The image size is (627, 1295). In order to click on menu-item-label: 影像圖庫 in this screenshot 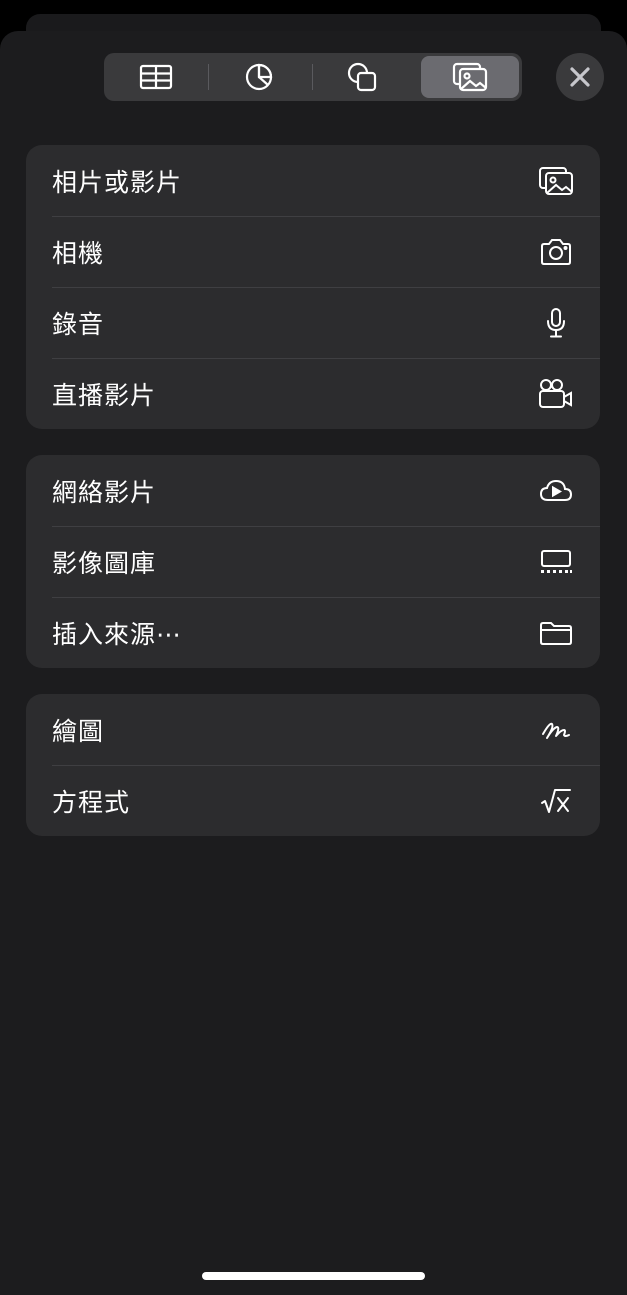, I will do `click(104, 563)`.